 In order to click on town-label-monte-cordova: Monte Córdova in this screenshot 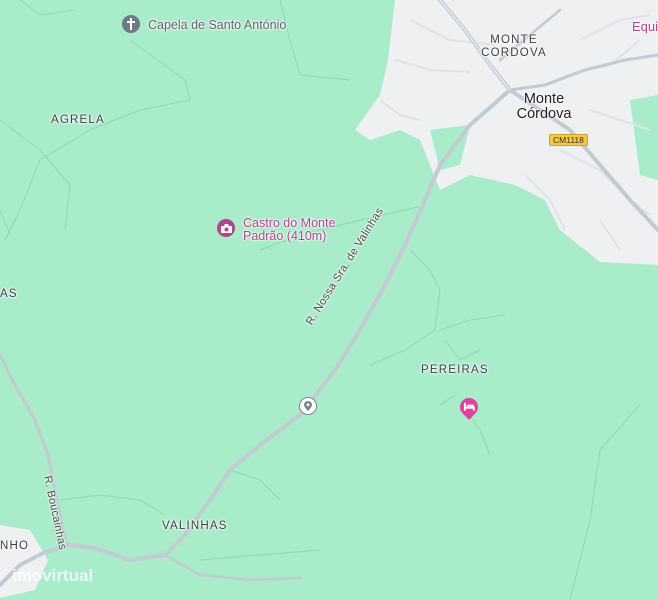, I will do `click(544, 107)`.